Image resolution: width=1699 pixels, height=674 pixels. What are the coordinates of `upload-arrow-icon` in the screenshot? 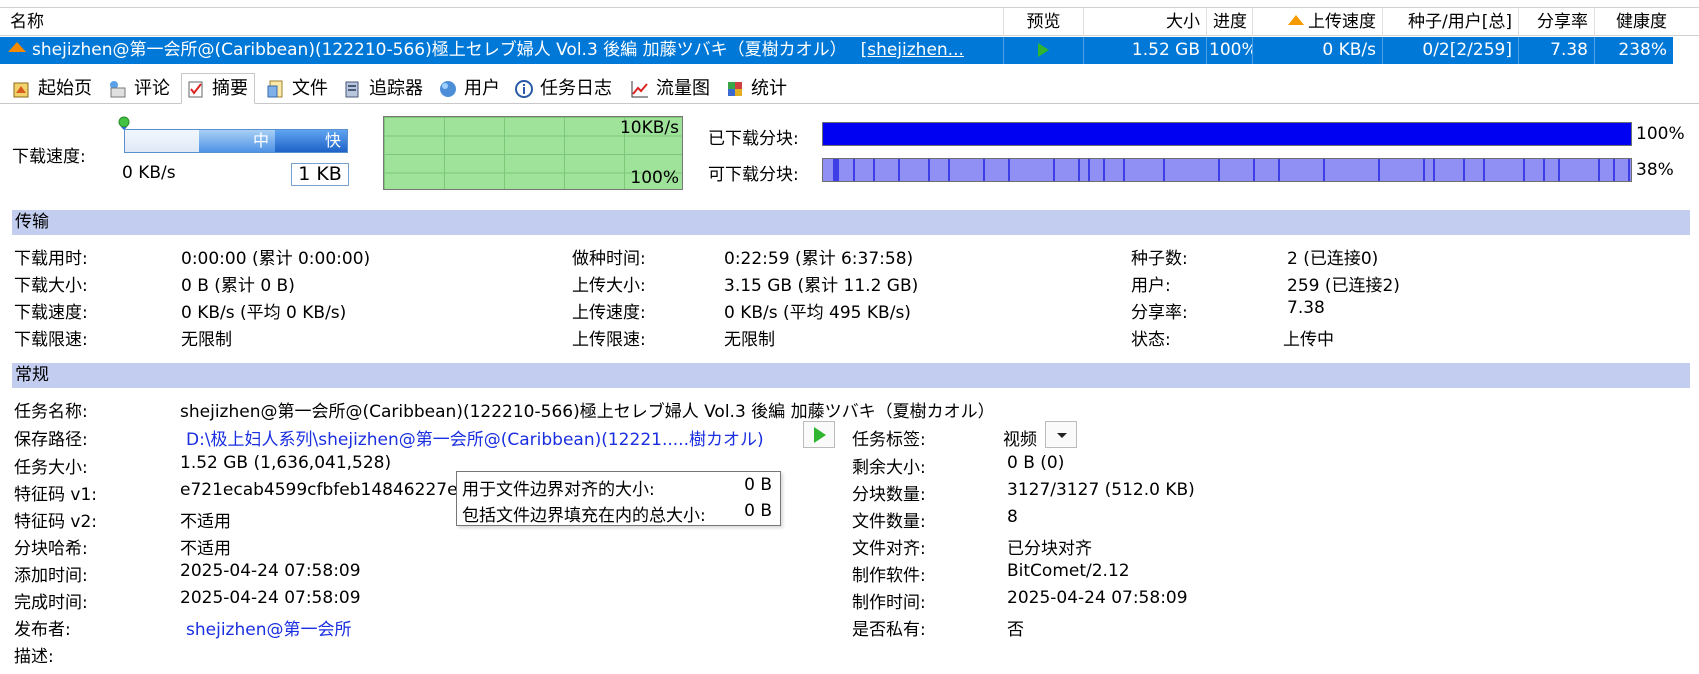 It's located at (1296, 20).